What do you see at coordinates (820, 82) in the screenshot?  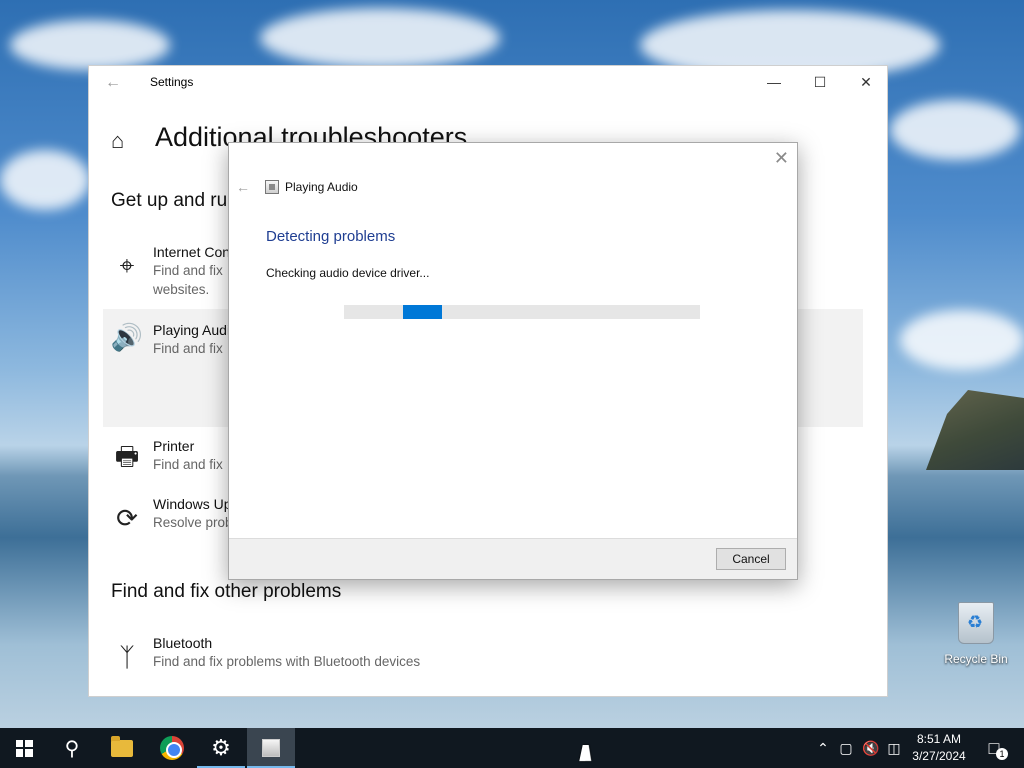 I see `maximize-button: ☐` at bounding box center [820, 82].